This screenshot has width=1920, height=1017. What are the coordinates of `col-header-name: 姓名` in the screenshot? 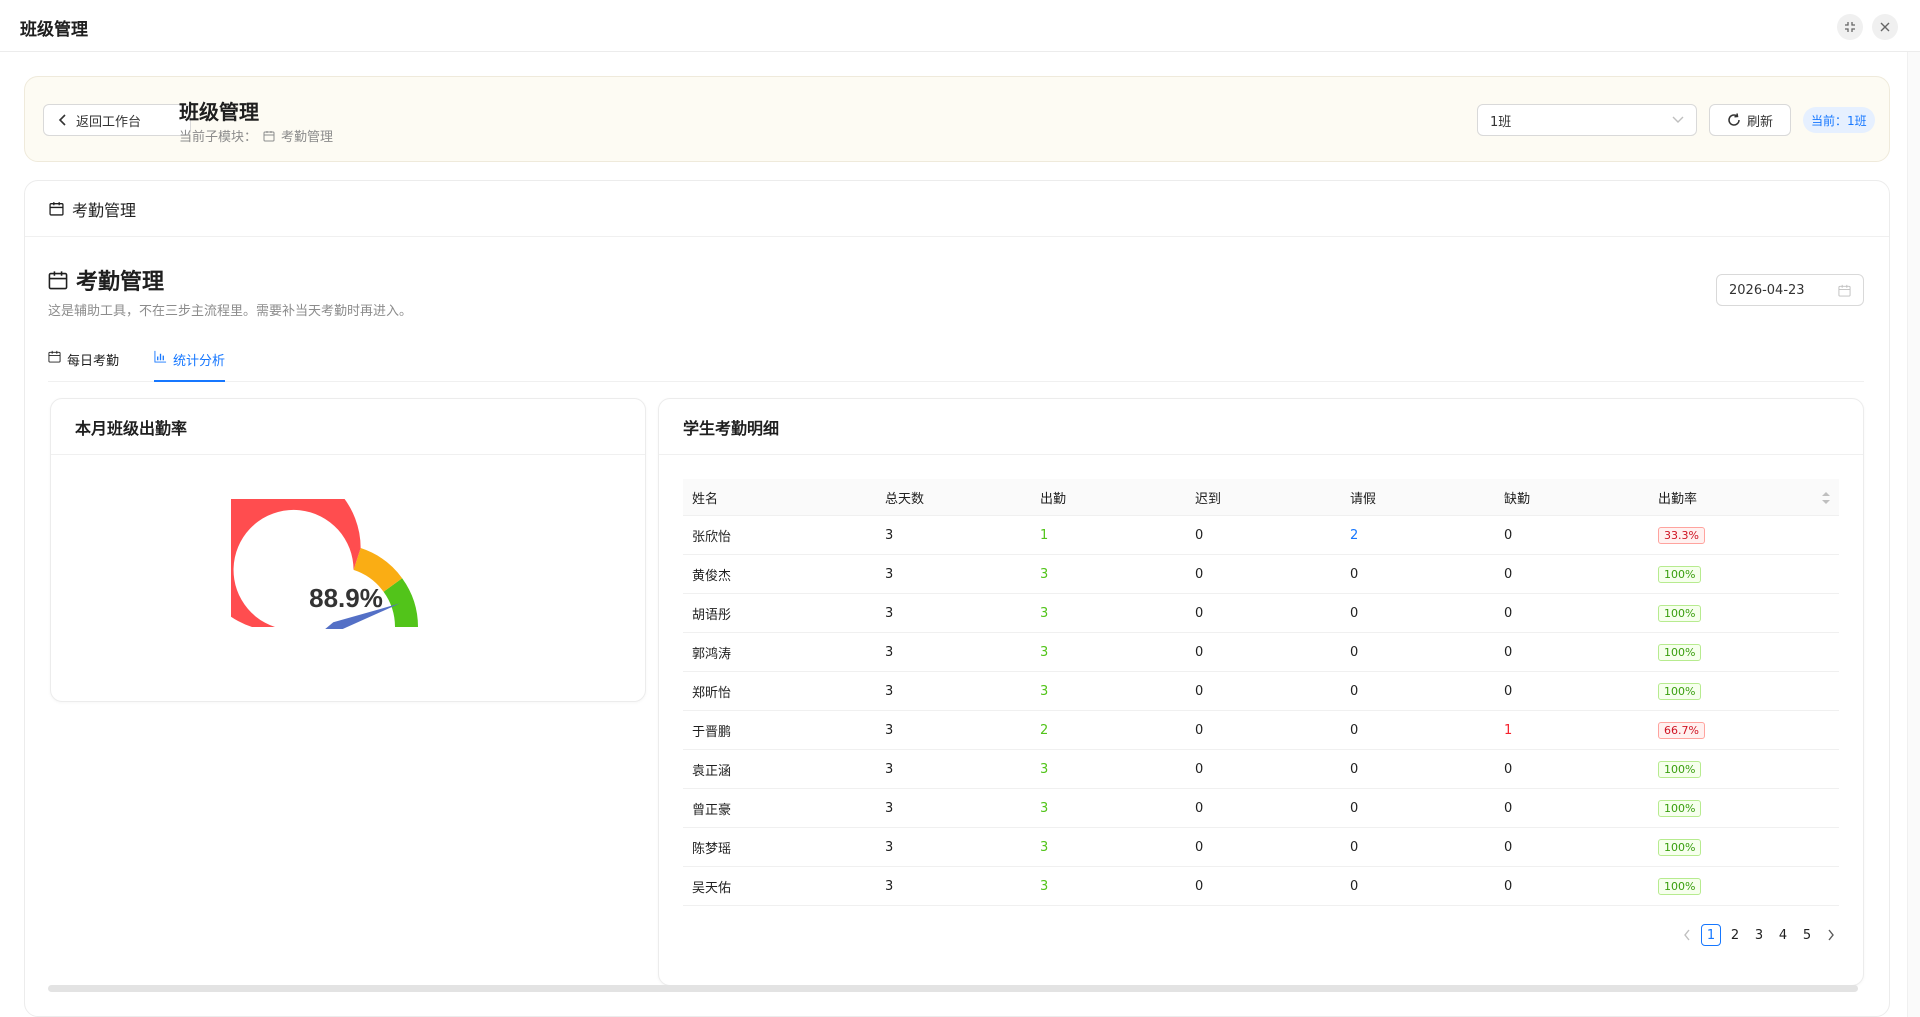 It's located at (705, 499).